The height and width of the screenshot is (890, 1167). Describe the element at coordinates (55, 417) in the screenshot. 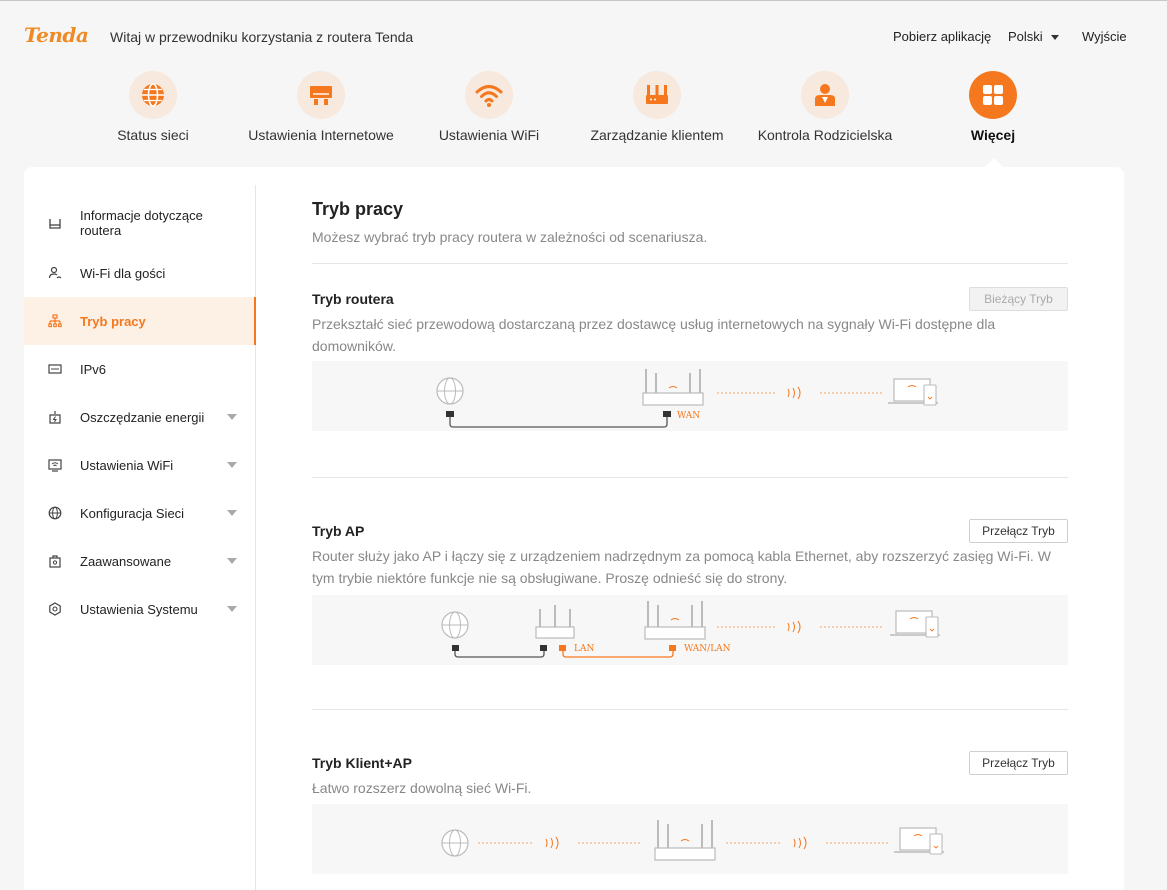

I see `energy-icon` at that location.